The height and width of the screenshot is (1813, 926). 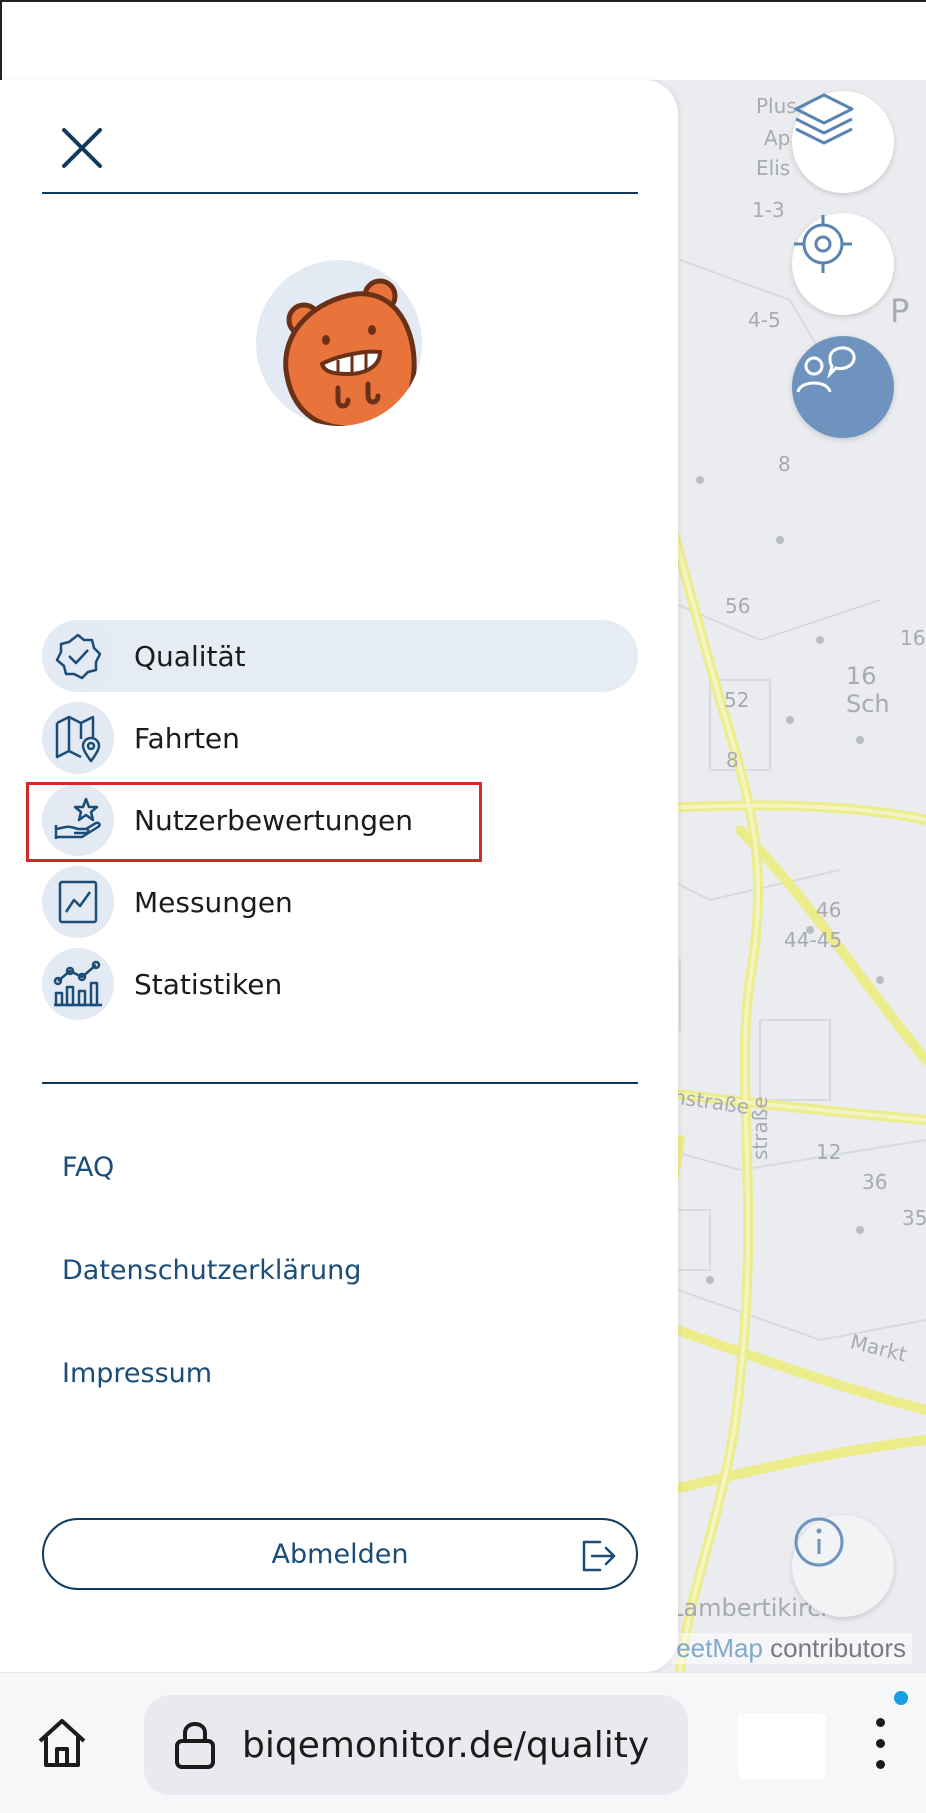 What do you see at coordinates (823, 244) in the screenshot?
I see `crosshair-icon` at bounding box center [823, 244].